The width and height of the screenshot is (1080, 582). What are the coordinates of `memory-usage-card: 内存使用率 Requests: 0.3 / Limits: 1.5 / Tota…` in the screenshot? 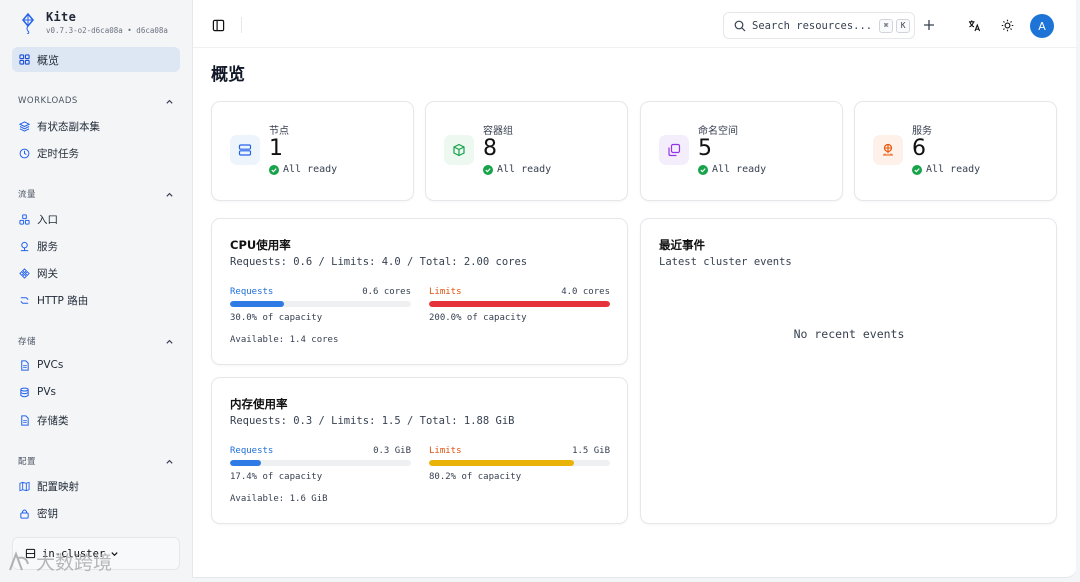 It's located at (419, 450).